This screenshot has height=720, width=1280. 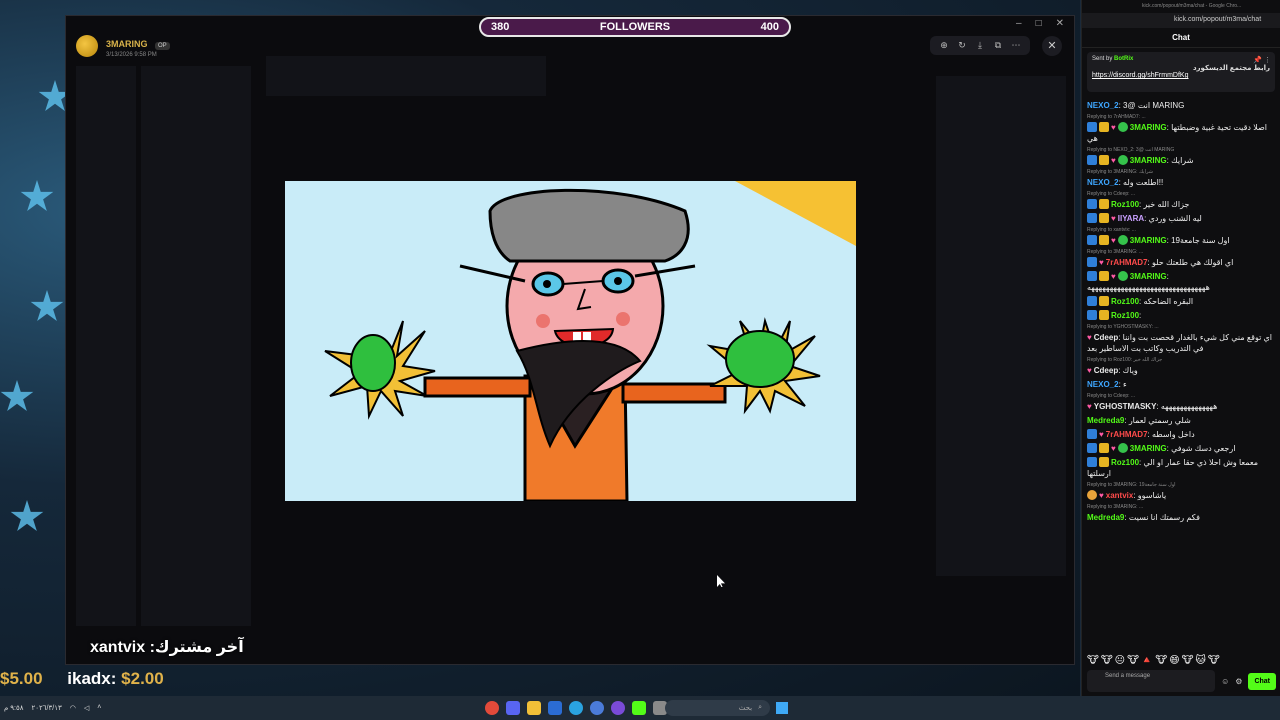 What do you see at coordinates (1060, 23) in the screenshot?
I see `close-window-icon: ✕` at bounding box center [1060, 23].